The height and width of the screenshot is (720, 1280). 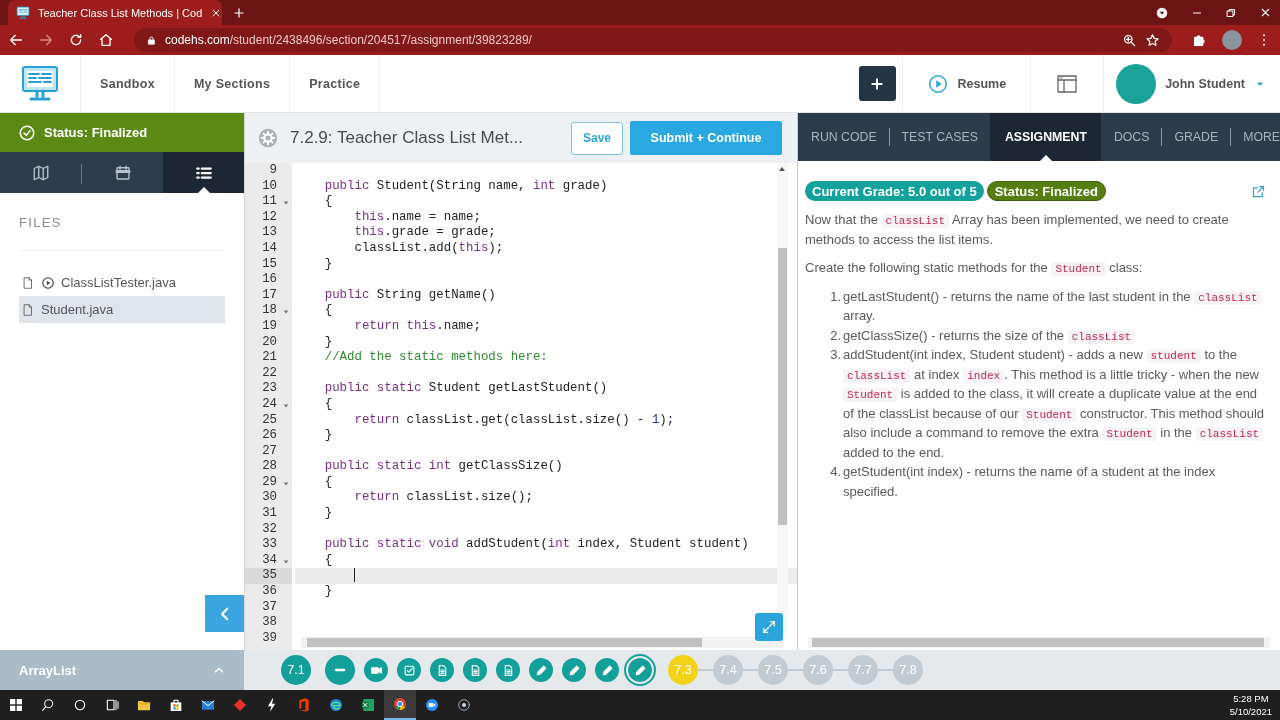 I want to click on office-icon, so click(x=304, y=705).